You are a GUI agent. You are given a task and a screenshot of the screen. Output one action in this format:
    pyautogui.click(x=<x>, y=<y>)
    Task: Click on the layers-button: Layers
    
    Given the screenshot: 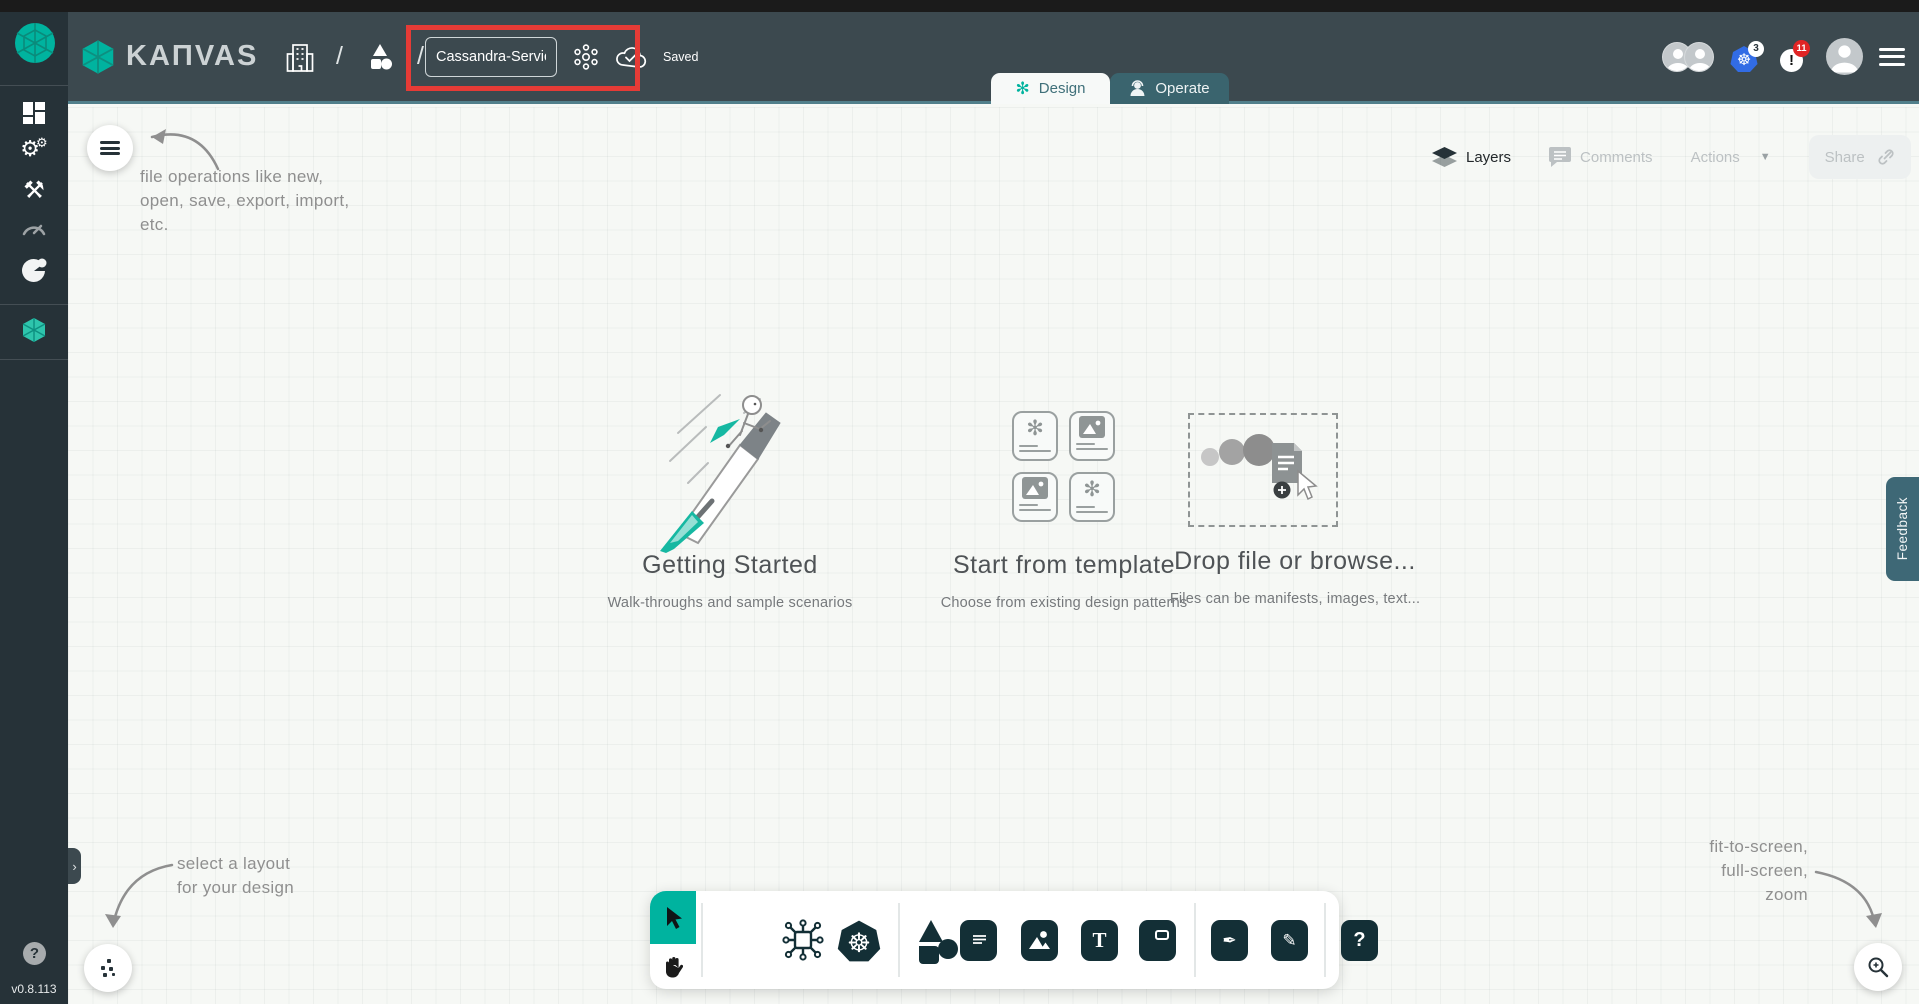 What is the action you would take?
    pyautogui.click(x=1472, y=157)
    